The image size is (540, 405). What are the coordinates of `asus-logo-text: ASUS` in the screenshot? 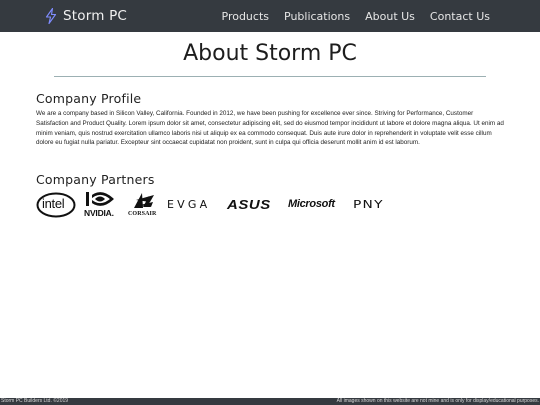 It's located at (249, 204).